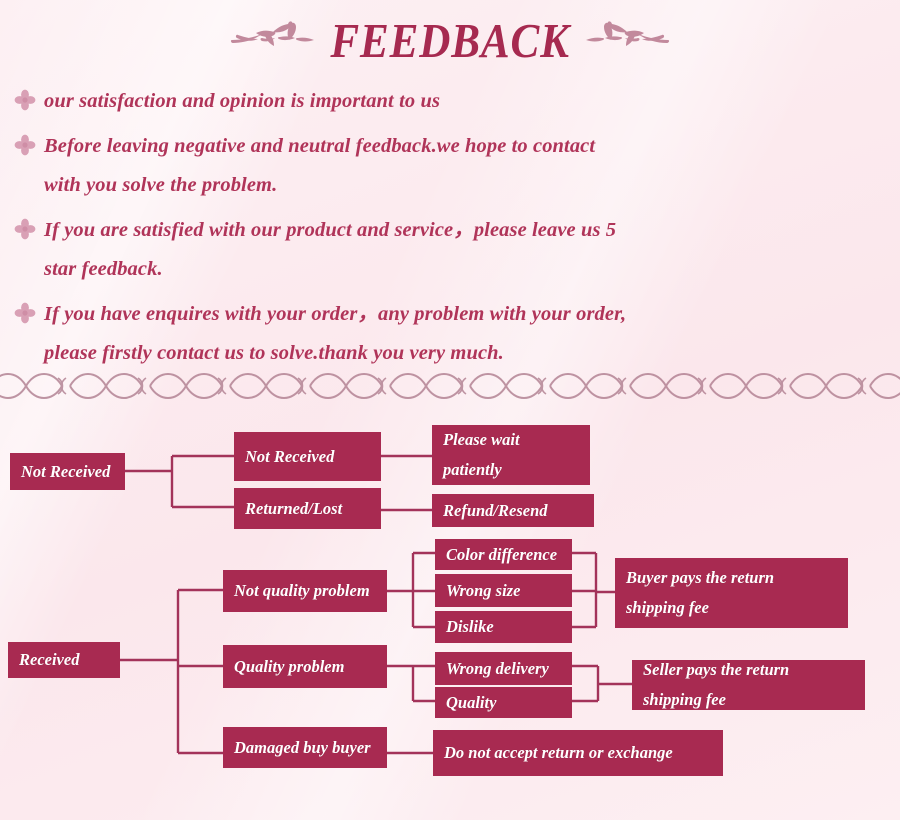 The width and height of the screenshot is (900, 820). What do you see at coordinates (472, 469) in the screenshot?
I see `flow-box-line: patiently` at bounding box center [472, 469].